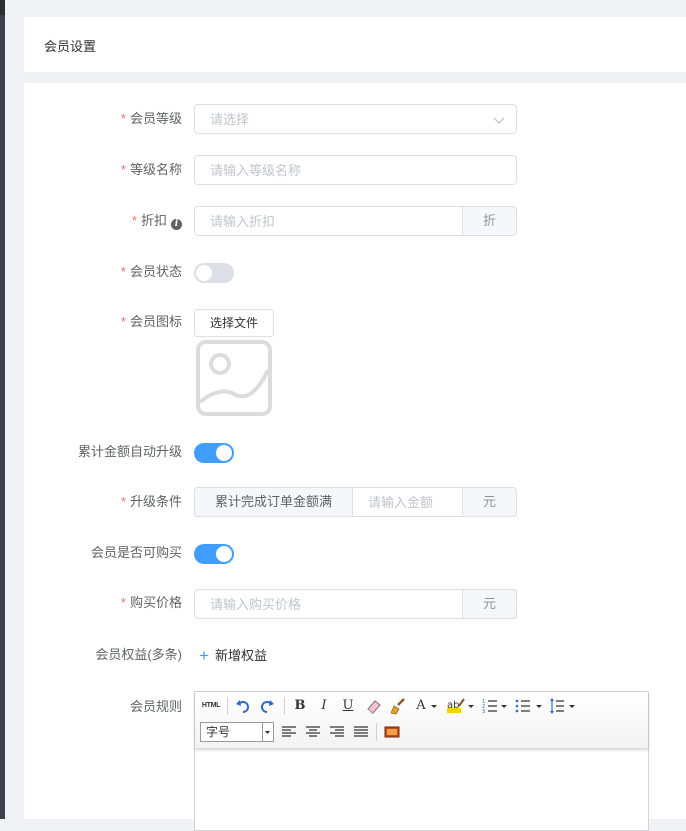 Image resolution: width=686 pixels, height=831 pixels. What do you see at coordinates (243, 221) in the screenshot?
I see `discount-placeholder: 请输入折扣` at bounding box center [243, 221].